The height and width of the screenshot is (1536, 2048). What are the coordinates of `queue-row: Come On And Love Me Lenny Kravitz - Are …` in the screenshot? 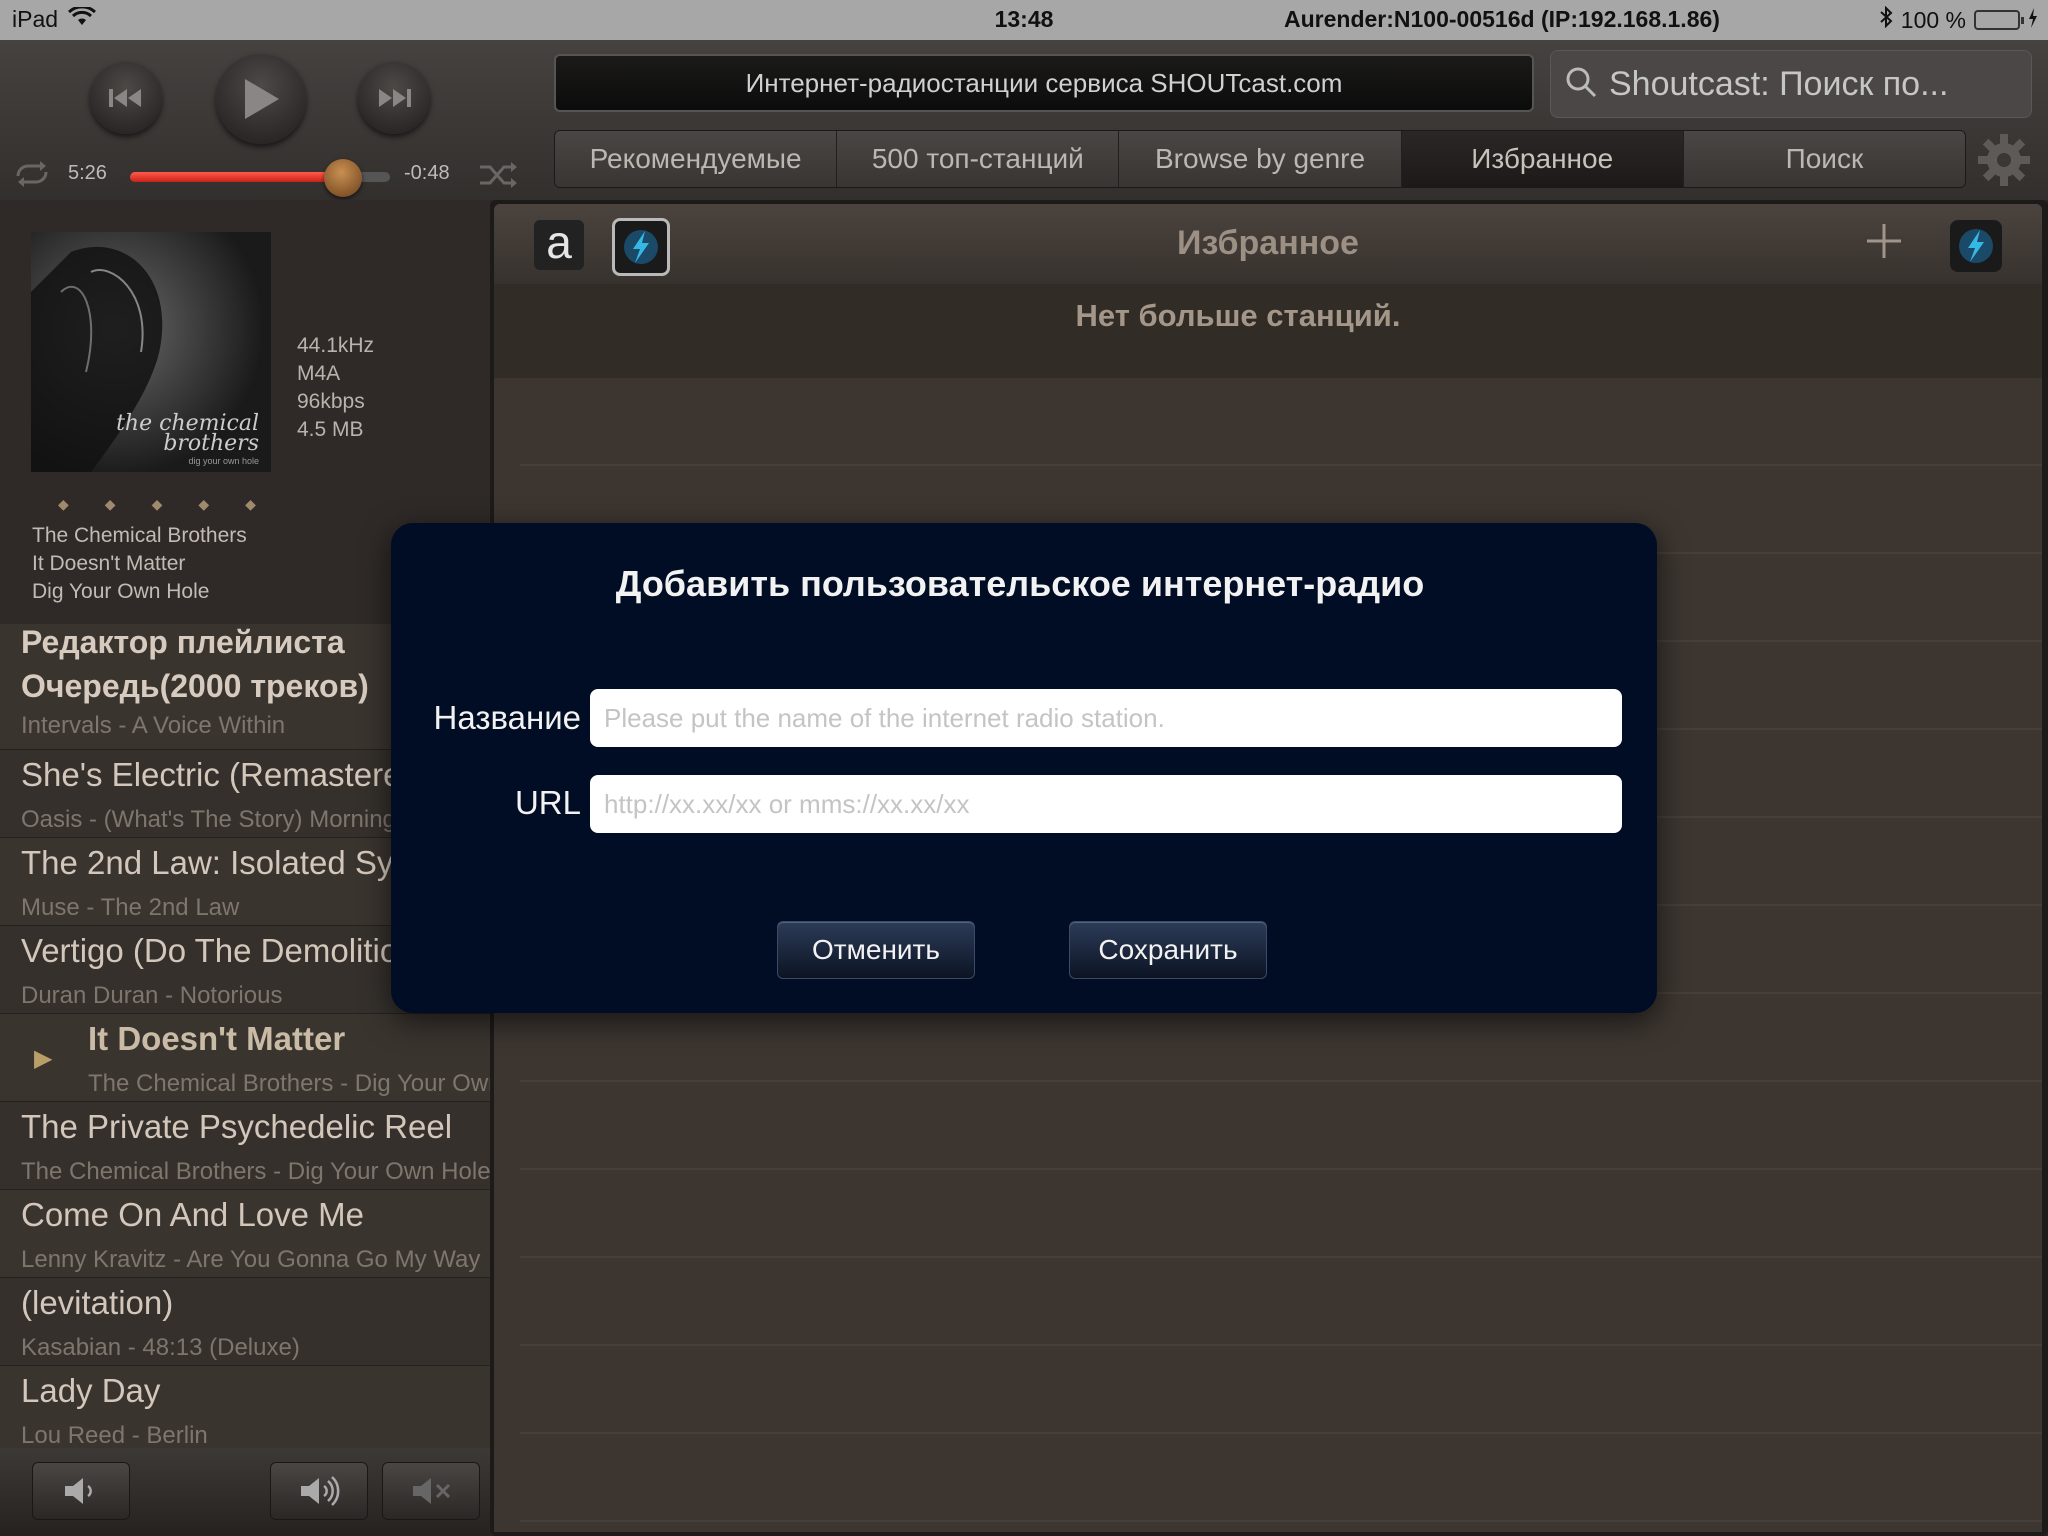 It's located at (245, 1234).